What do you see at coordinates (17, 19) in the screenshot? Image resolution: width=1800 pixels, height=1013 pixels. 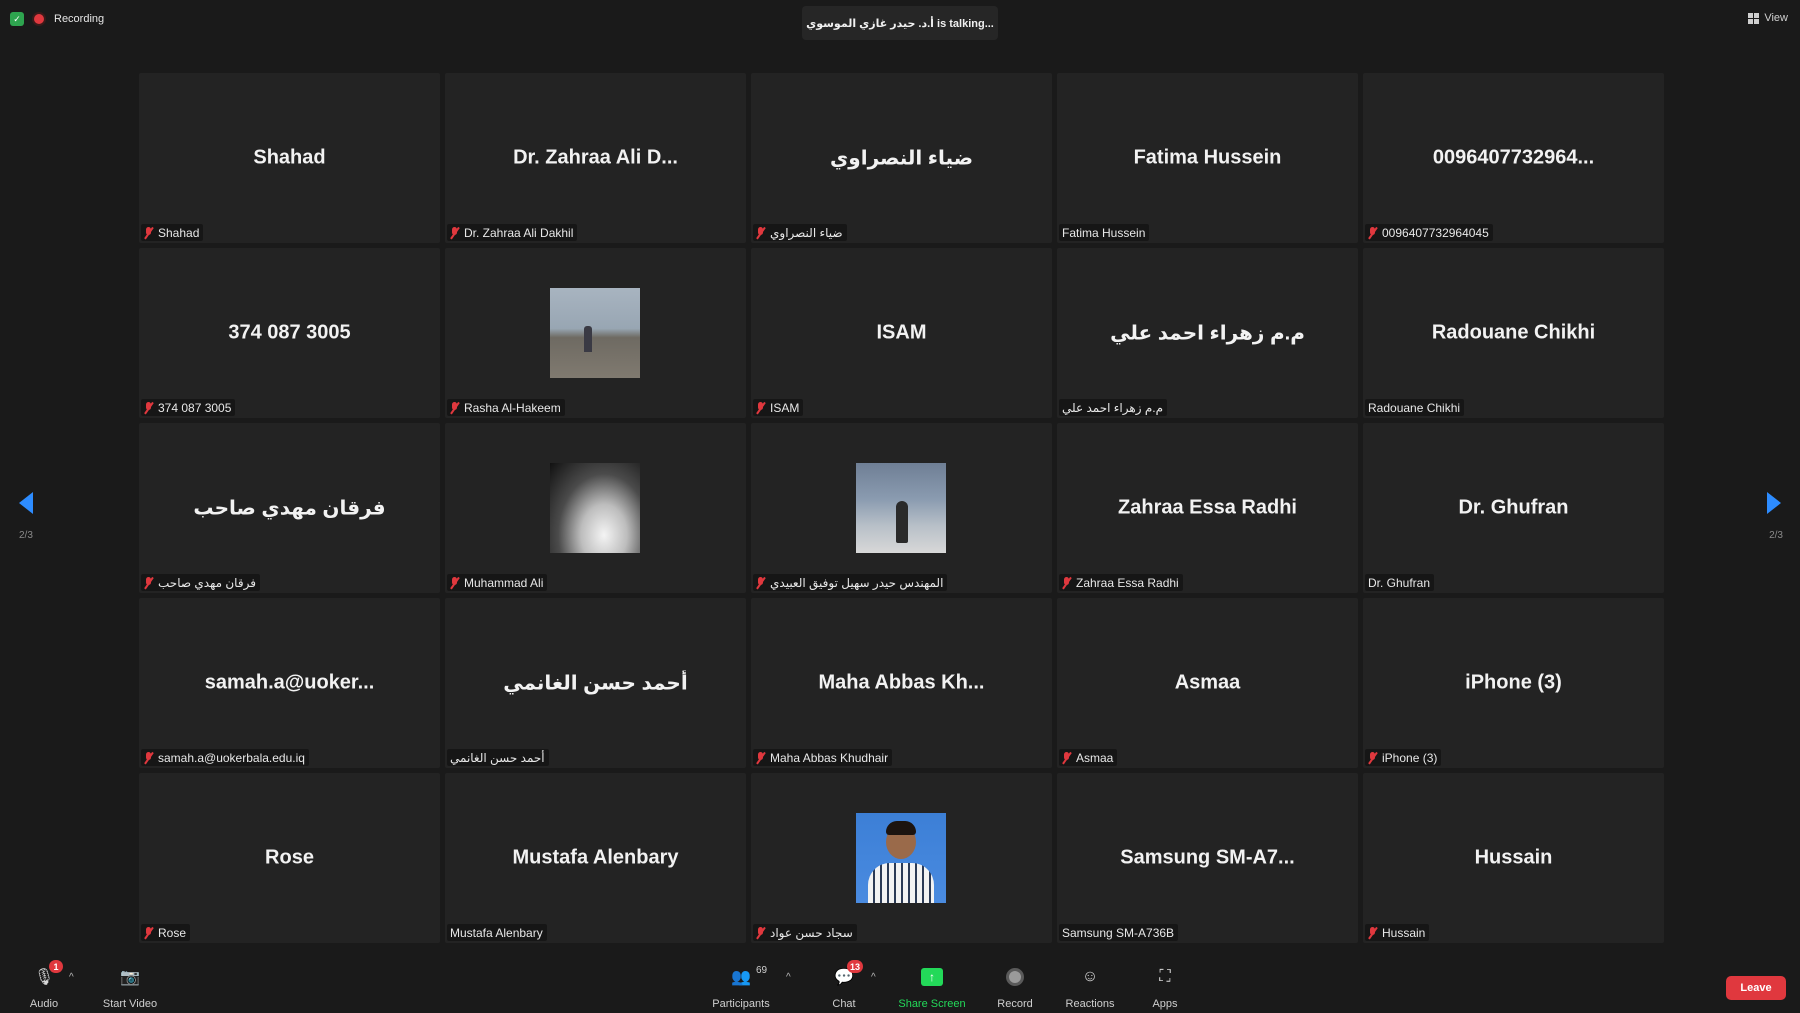 I see `shield-check-icon: ✓` at bounding box center [17, 19].